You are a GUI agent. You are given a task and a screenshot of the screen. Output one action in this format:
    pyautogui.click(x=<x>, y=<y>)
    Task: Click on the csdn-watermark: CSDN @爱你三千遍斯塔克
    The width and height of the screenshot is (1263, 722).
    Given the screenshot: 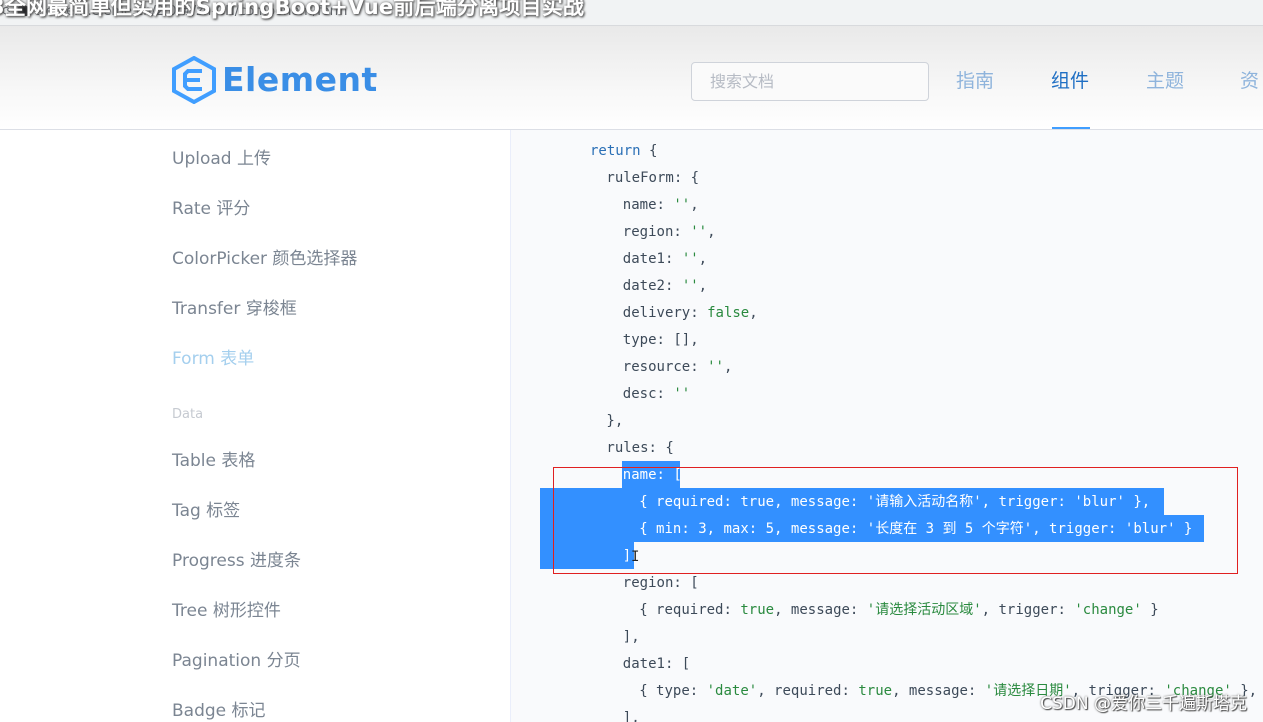 What is the action you would take?
    pyautogui.click(x=1143, y=704)
    